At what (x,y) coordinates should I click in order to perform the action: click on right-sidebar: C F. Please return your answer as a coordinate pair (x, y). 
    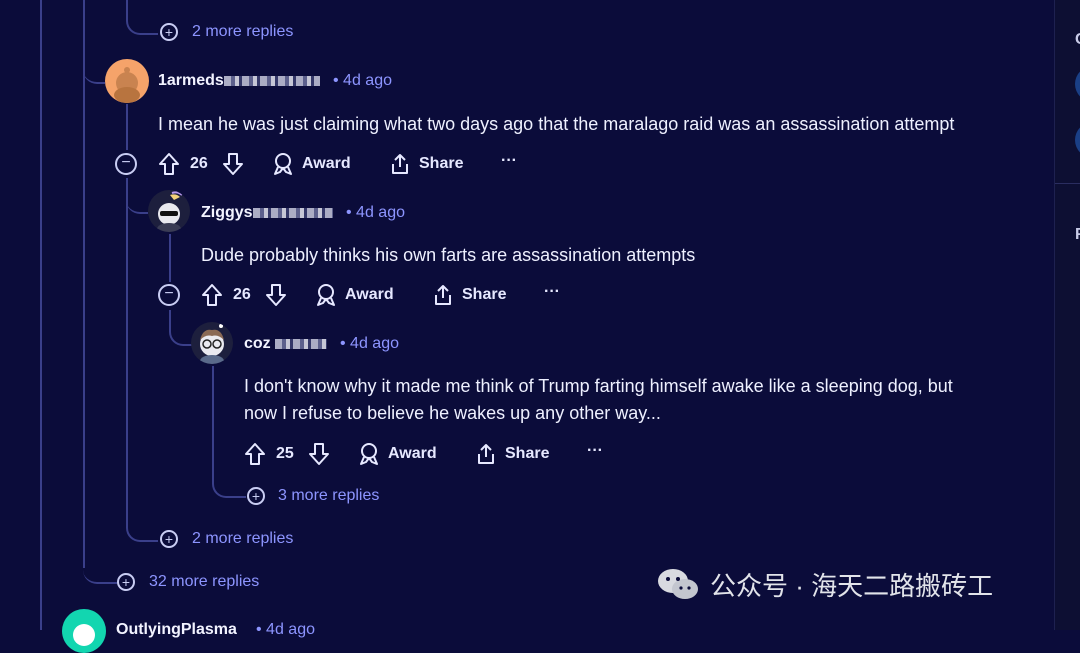
    Looking at the image, I should click on (1067, 315).